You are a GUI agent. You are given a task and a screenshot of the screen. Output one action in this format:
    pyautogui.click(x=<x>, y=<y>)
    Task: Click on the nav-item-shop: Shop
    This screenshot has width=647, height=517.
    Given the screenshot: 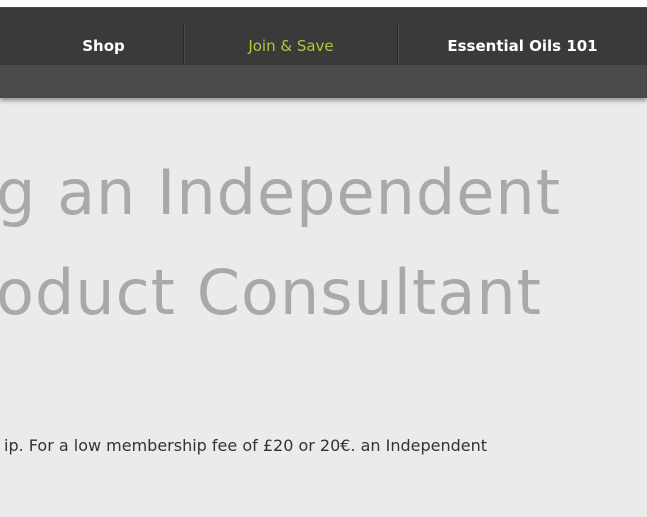 What is the action you would take?
    pyautogui.click(x=91, y=36)
    